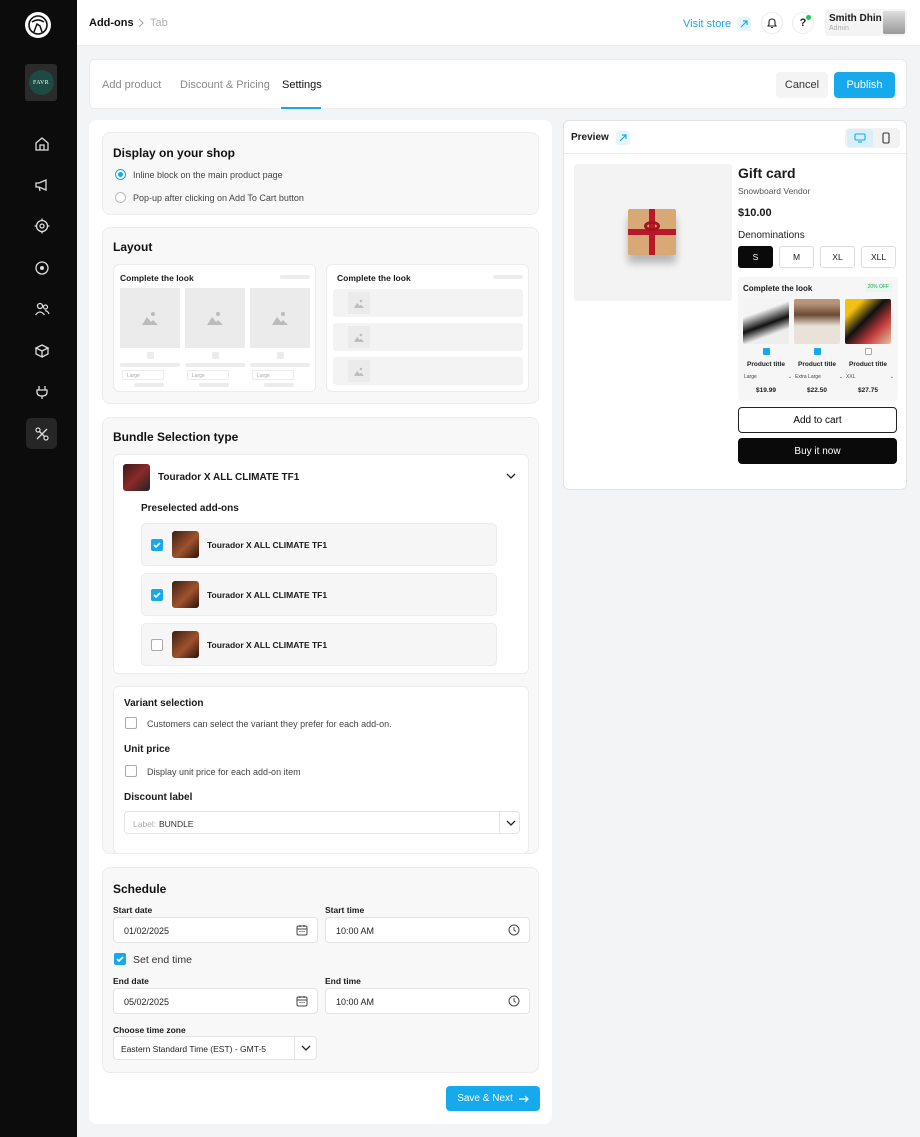 The height and width of the screenshot is (1137, 920). Describe the element at coordinates (225, 85) in the screenshot. I see `tab-discount-pricing: Discount & Pricing` at that location.